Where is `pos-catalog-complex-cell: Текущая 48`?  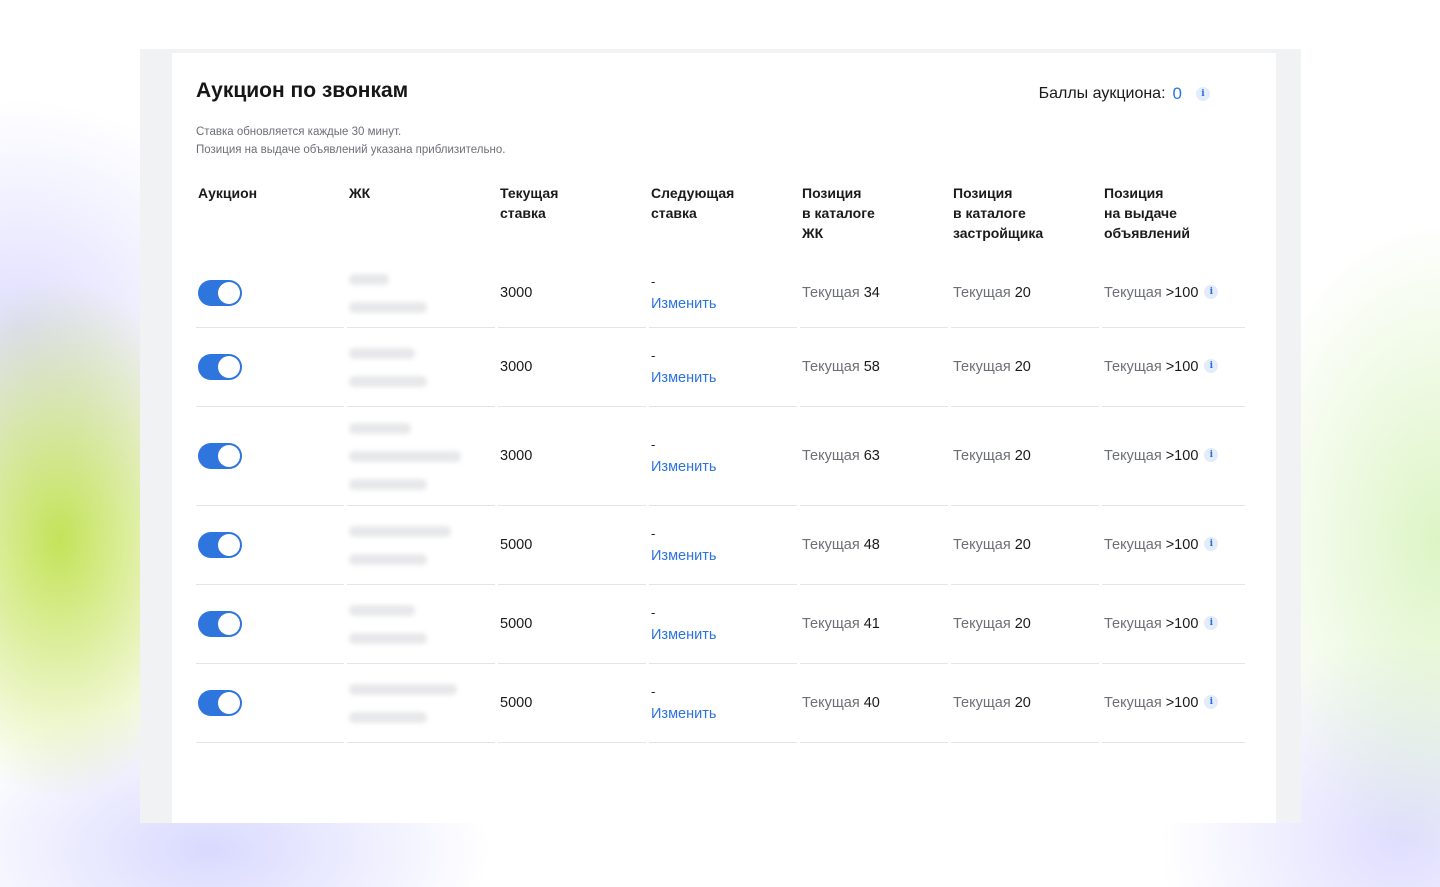
pos-catalog-complex-cell: Текущая 48 is located at coordinates (874, 545).